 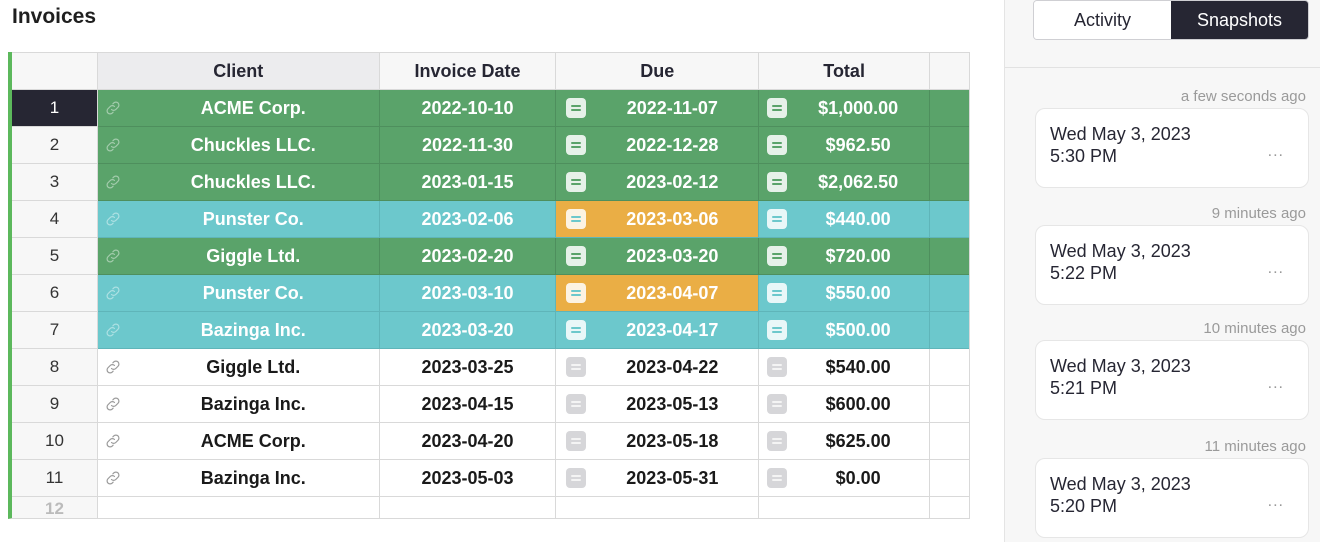 What do you see at coordinates (468, 404) in the screenshot?
I see `cell-invoice-date: 2023-04-15` at bounding box center [468, 404].